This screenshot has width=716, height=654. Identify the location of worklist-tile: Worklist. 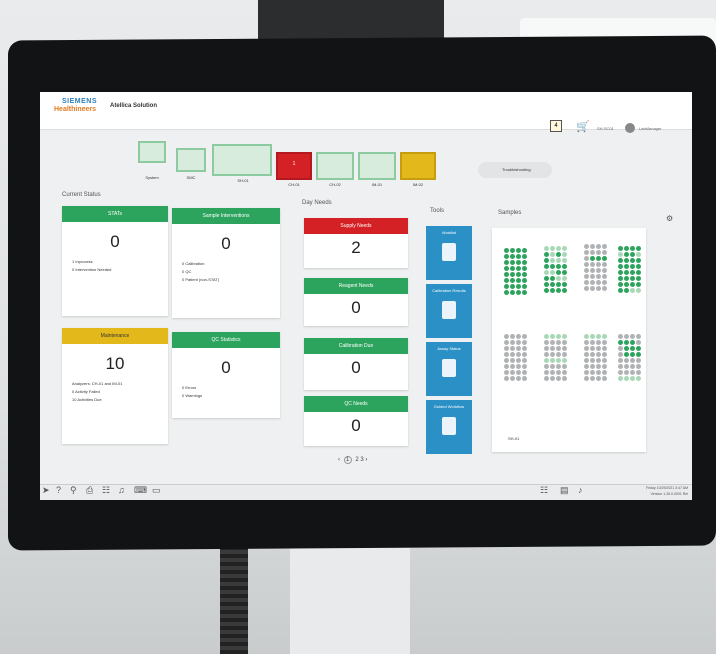
(449, 253).